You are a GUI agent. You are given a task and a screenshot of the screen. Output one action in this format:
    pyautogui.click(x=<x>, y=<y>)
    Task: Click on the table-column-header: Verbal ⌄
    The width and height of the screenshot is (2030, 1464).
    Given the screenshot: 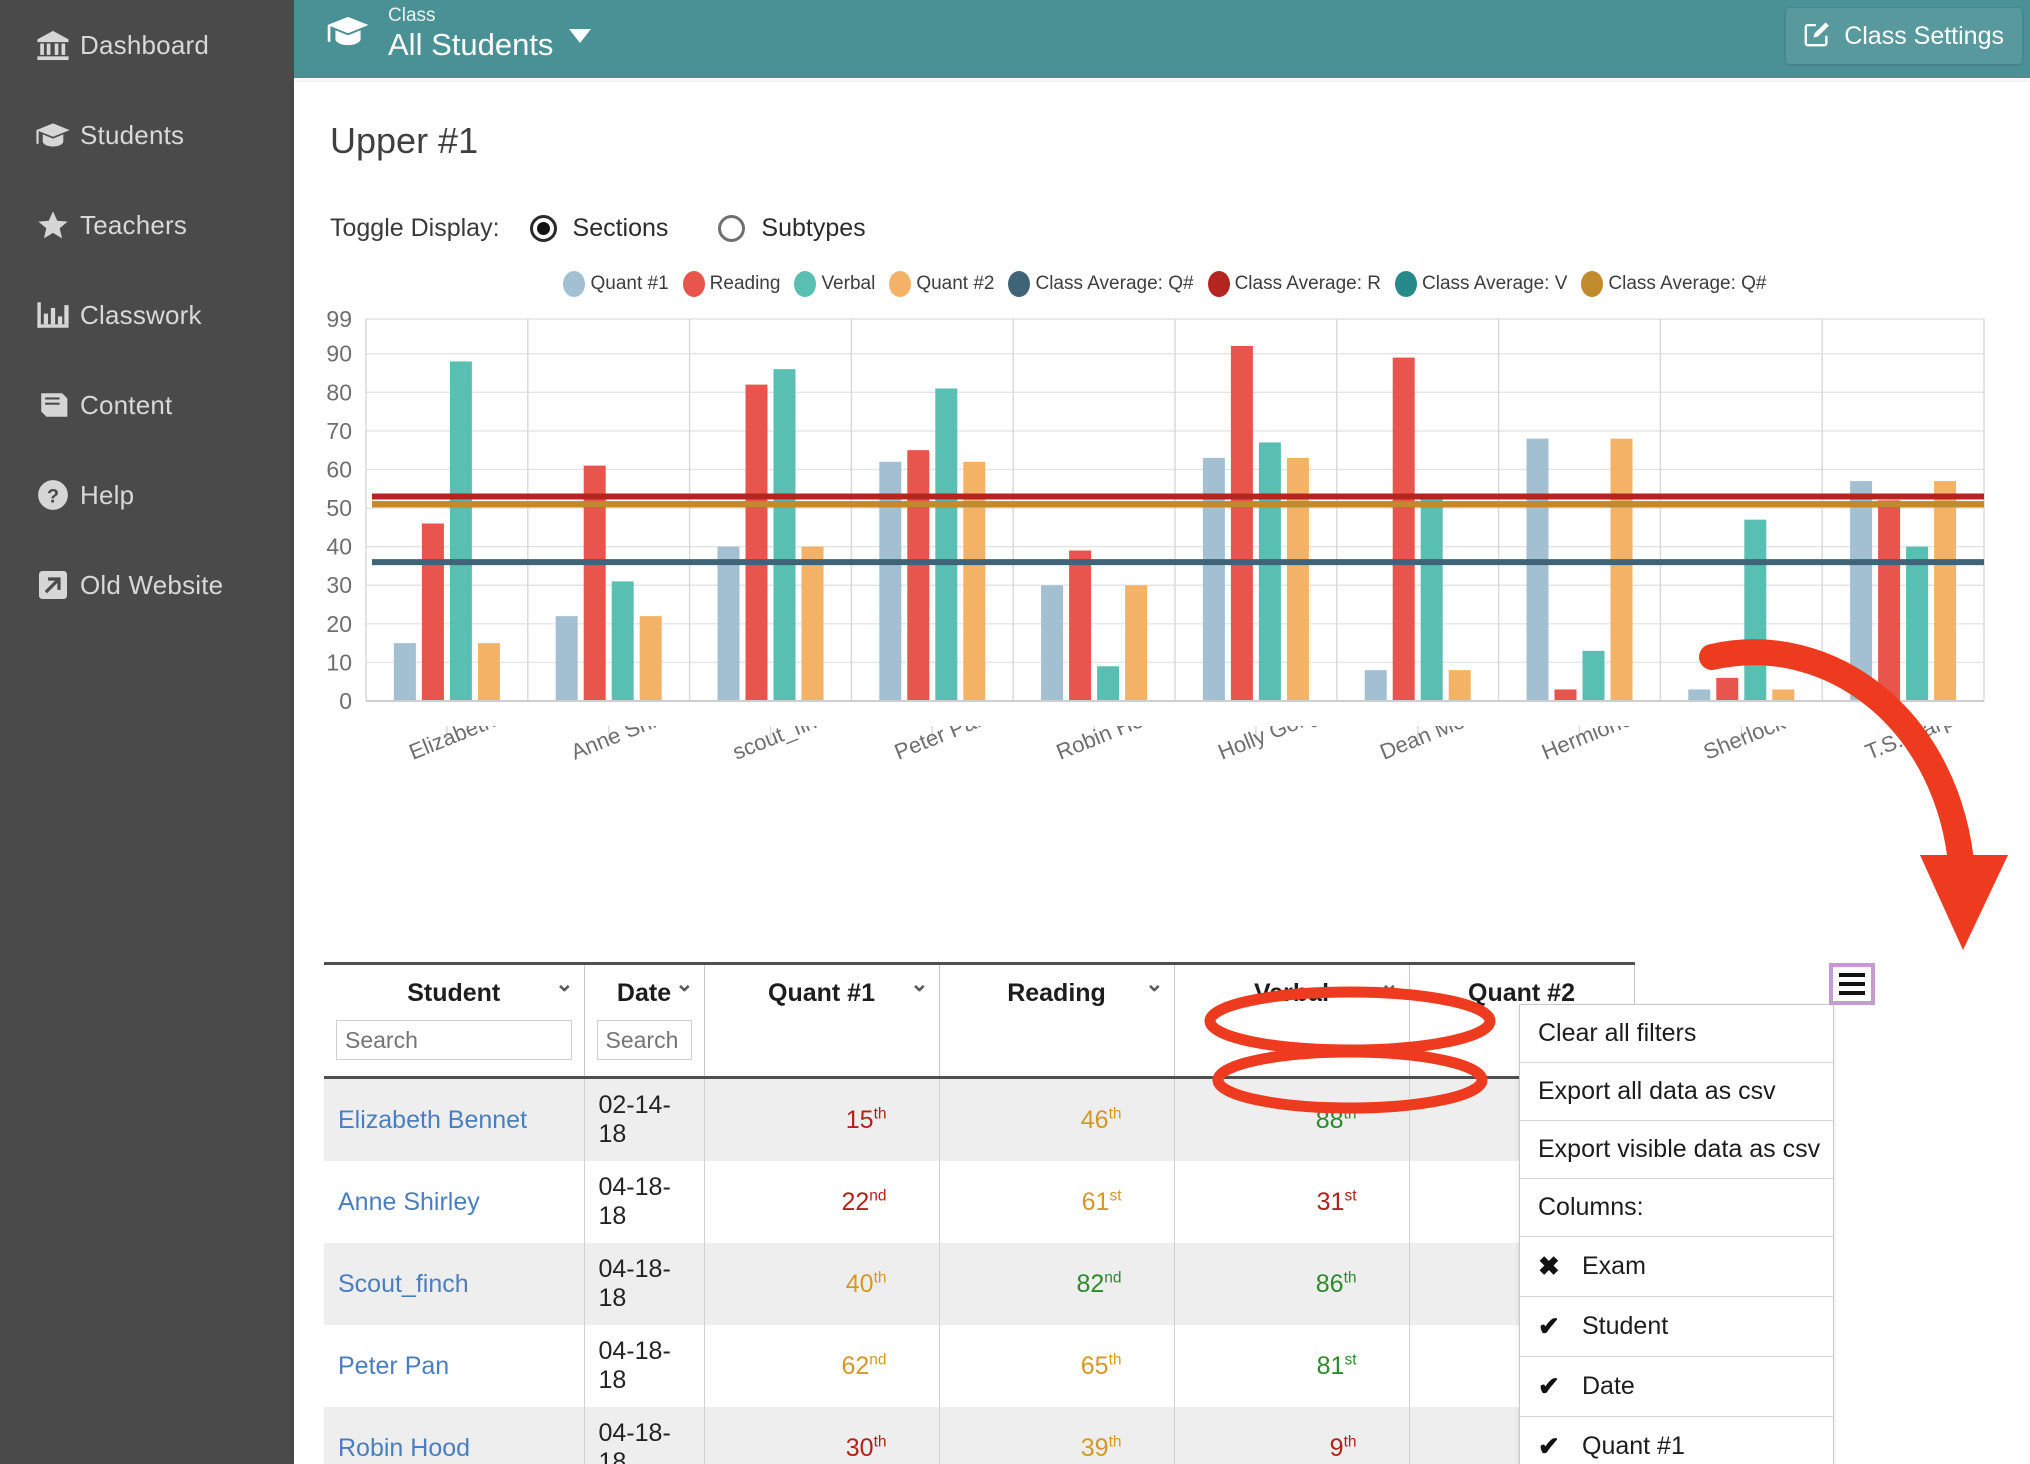 What is the action you would take?
    pyautogui.click(x=1292, y=1020)
    